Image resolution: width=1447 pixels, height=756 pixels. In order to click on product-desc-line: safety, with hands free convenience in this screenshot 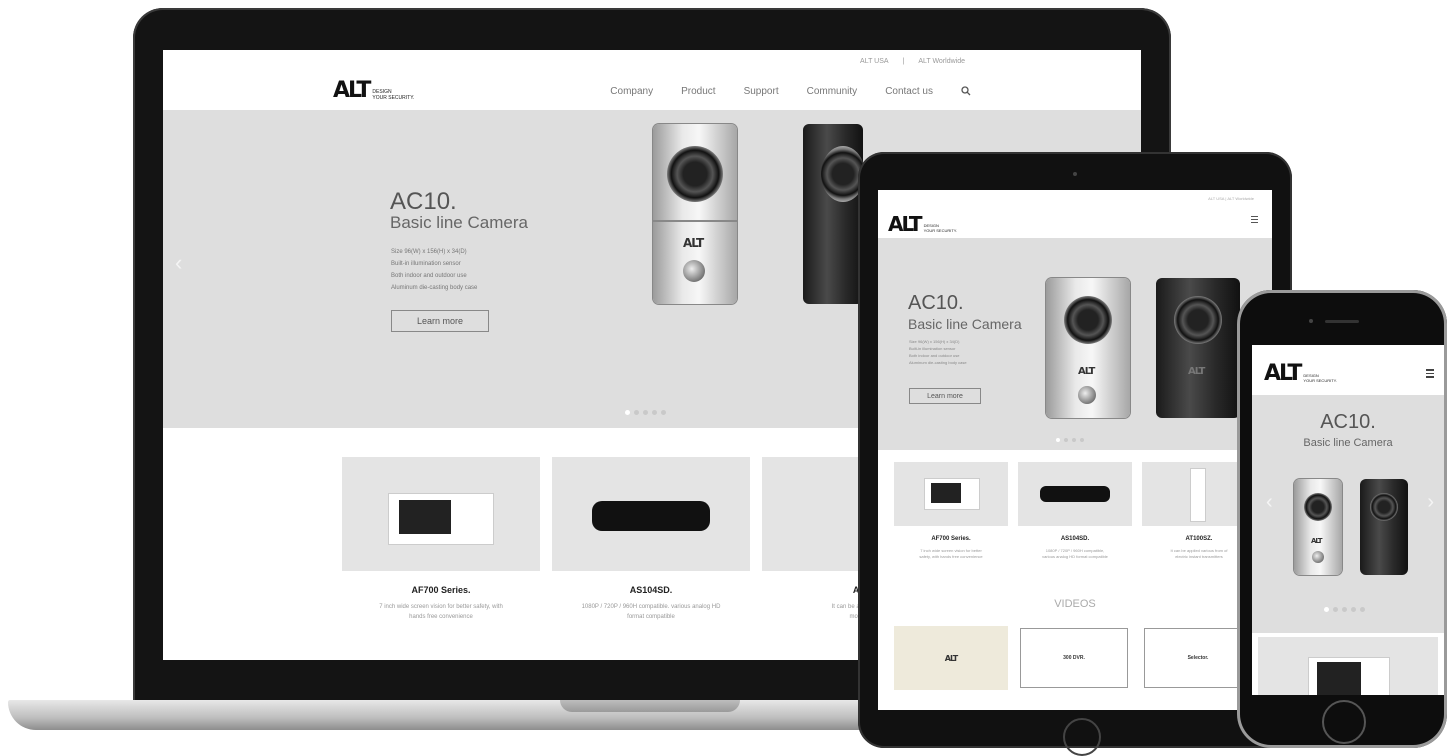, I will do `click(951, 556)`.